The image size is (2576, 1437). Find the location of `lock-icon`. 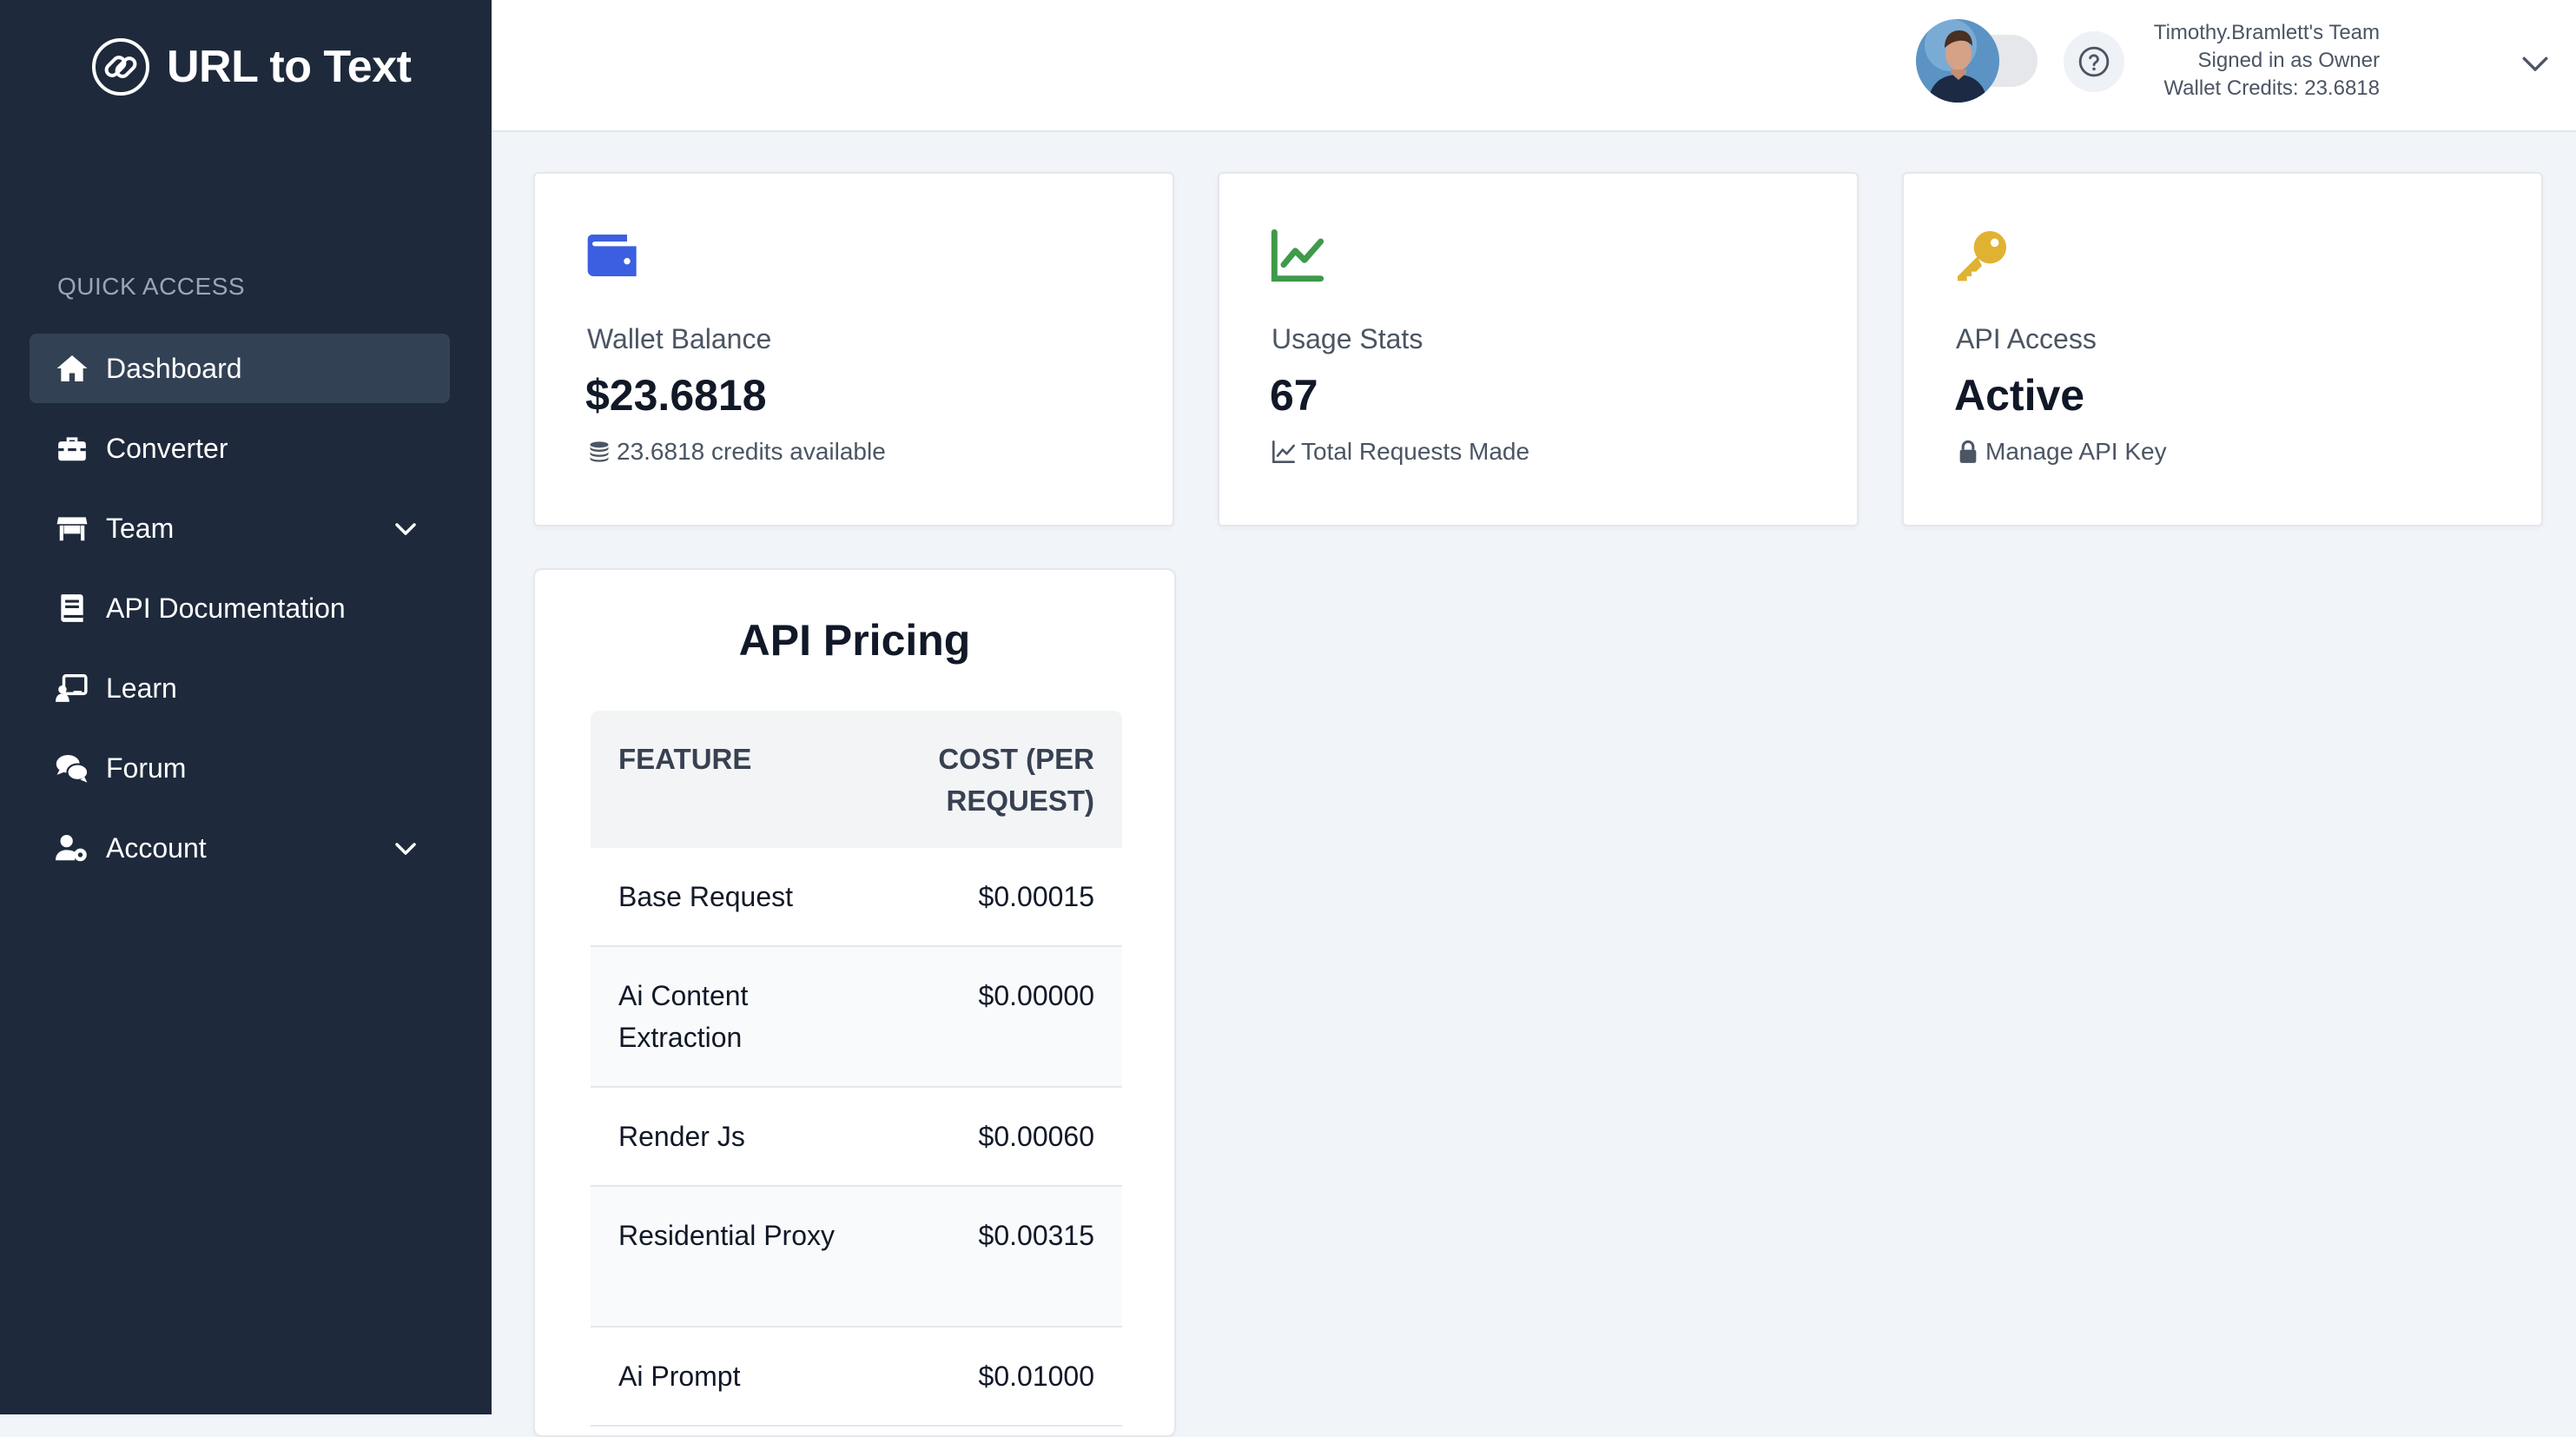

lock-icon is located at coordinates (1968, 451).